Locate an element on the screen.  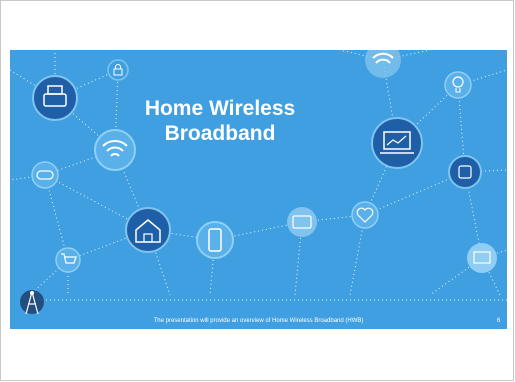
laptop-chart-icon is located at coordinates (397, 143).